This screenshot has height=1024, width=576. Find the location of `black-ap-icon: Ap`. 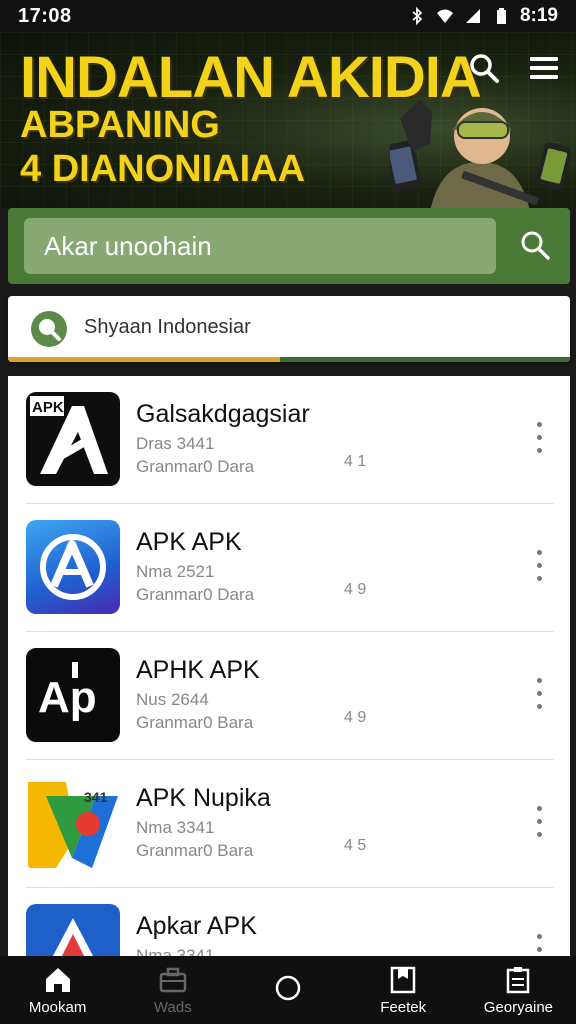

black-ap-icon: Ap is located at coordinates (73, 695).